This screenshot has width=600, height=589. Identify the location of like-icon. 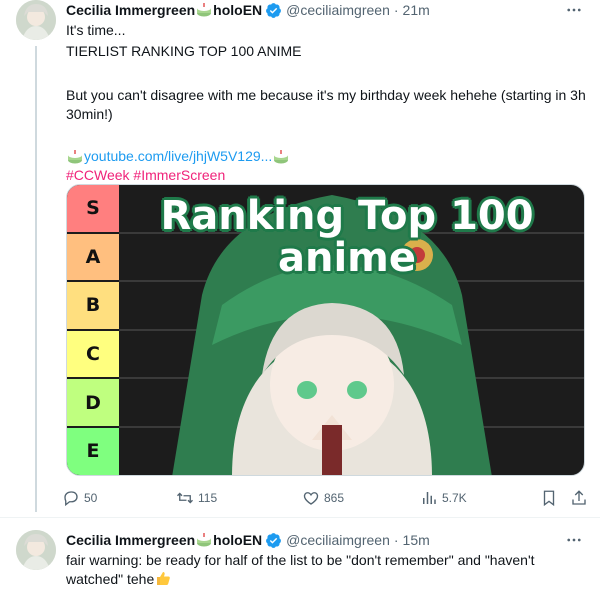
(311, 498).